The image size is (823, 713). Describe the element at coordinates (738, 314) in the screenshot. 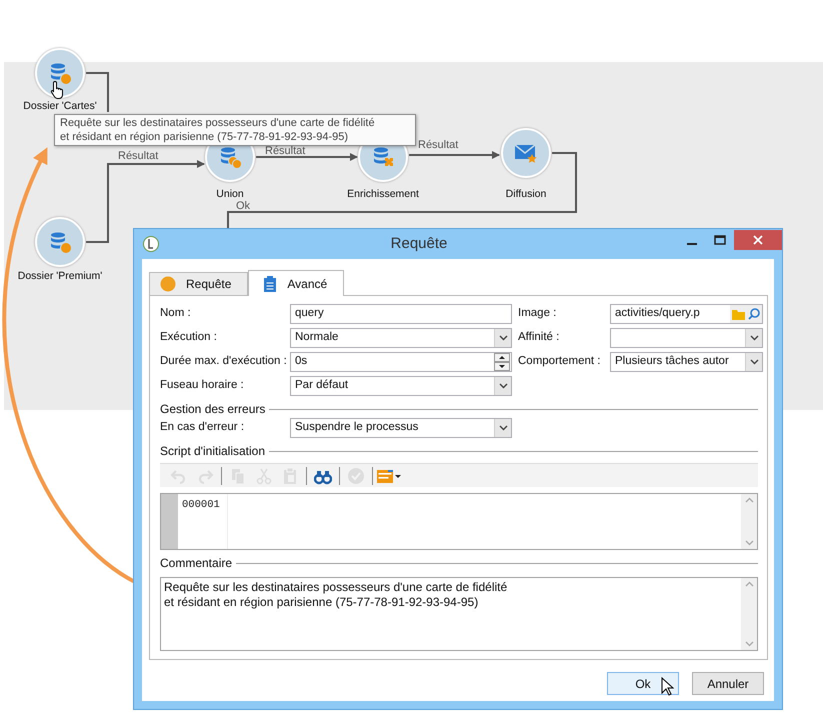

I see `folder-icon` at that location.